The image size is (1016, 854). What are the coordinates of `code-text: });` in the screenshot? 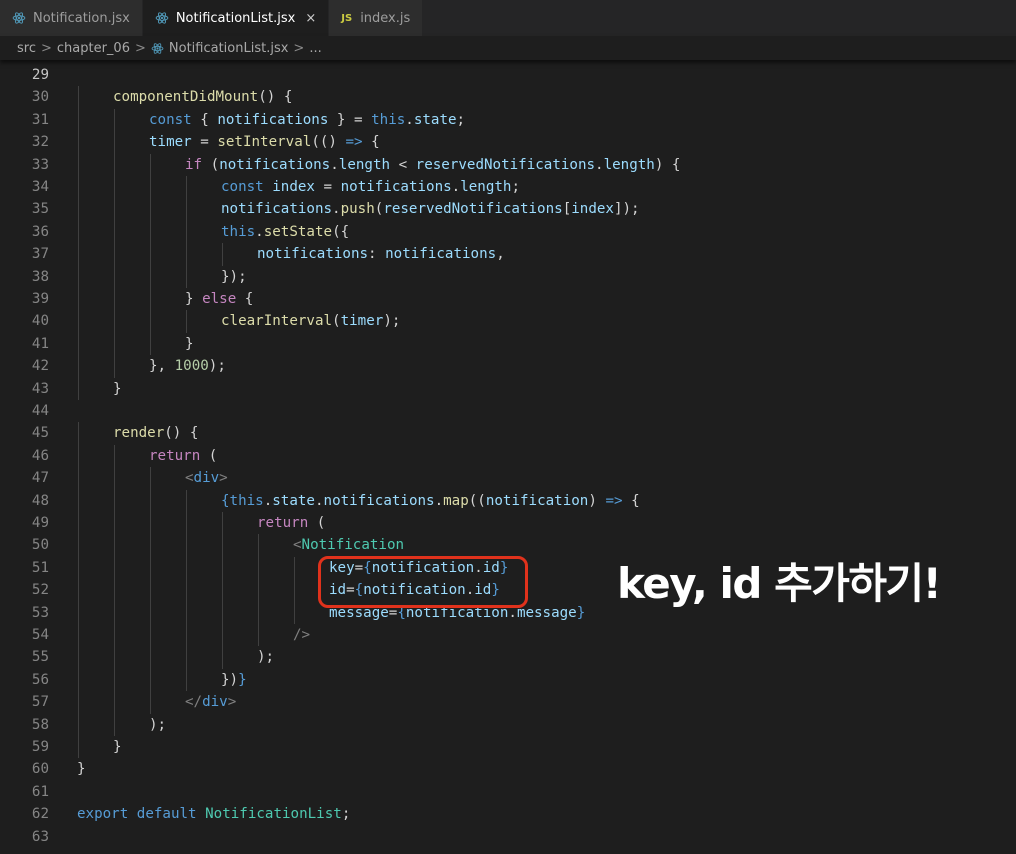 It's located at (234, 277).